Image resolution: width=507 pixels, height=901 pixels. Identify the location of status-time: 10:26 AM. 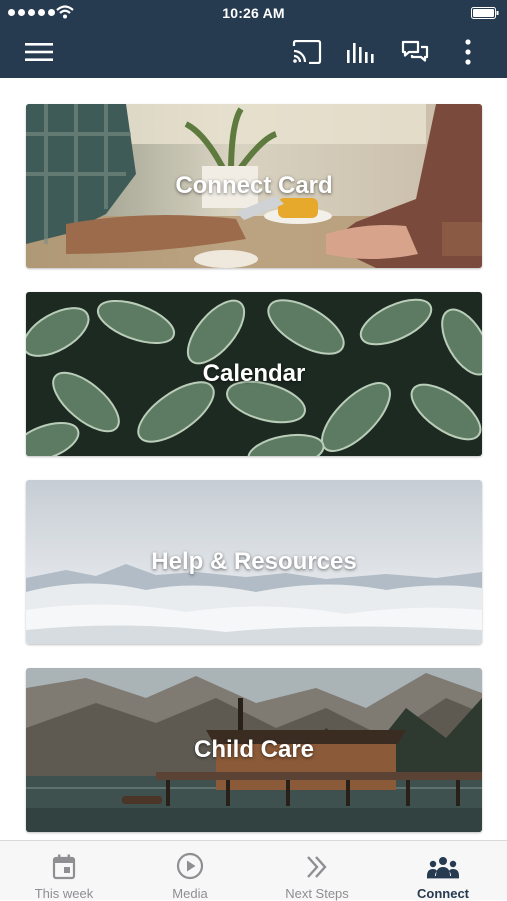
(253, 13).